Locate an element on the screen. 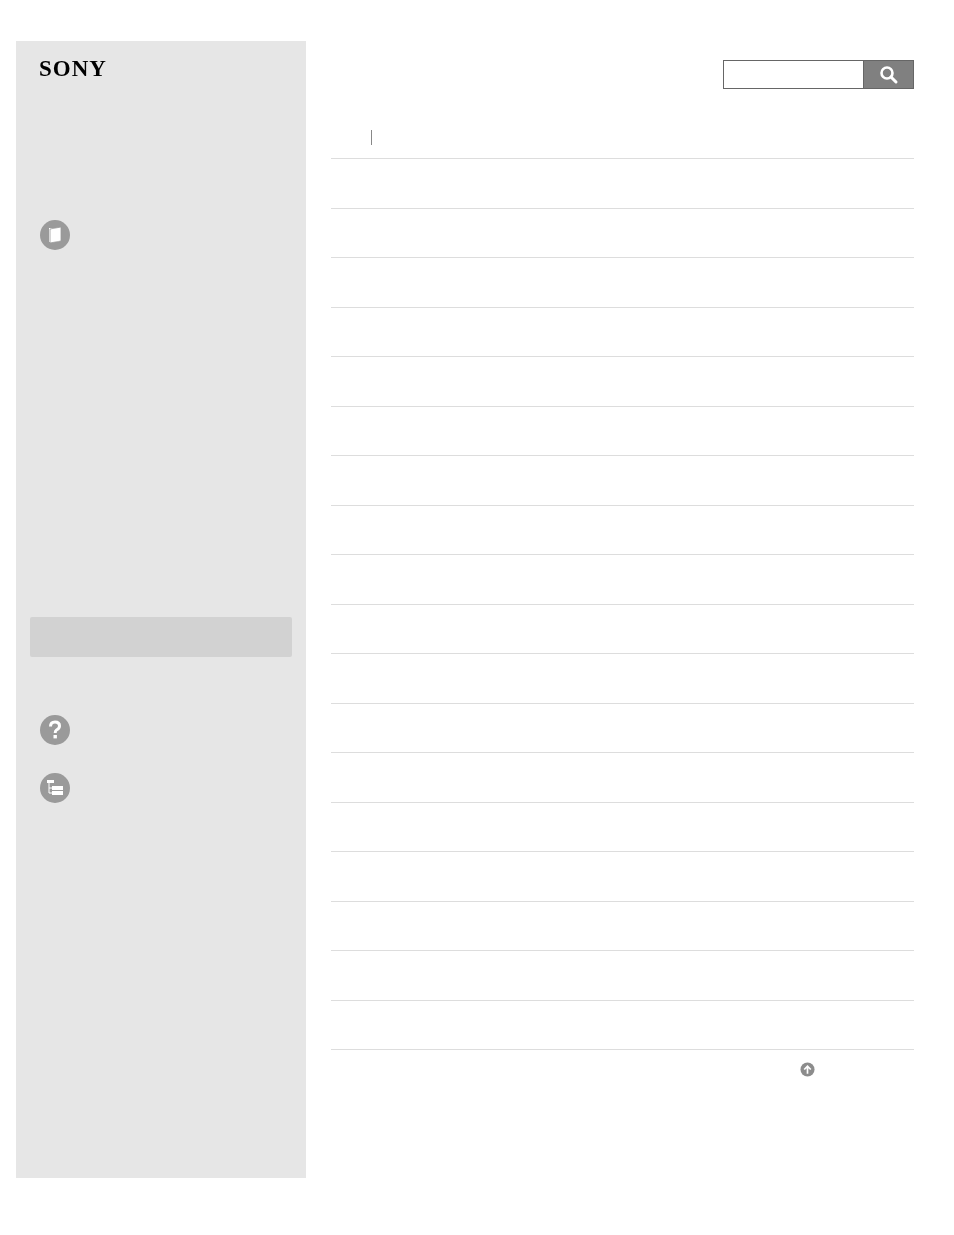 This screenshot has height=1235, width=954. book-icon is located at coordinates (55, 235).